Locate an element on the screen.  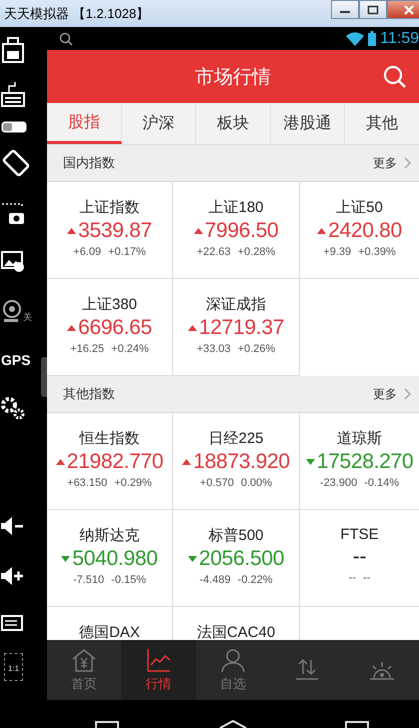
rotate-screen-icon is located at coordinates (16, 163).